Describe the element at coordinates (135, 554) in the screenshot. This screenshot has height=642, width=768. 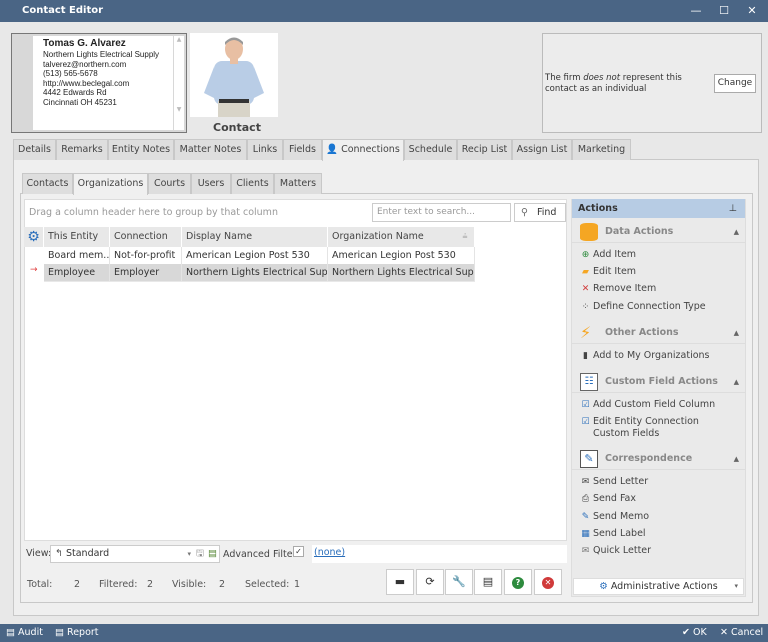
I see `view-select: ↰ Standard ▾ 🖫 ▤` at that location.